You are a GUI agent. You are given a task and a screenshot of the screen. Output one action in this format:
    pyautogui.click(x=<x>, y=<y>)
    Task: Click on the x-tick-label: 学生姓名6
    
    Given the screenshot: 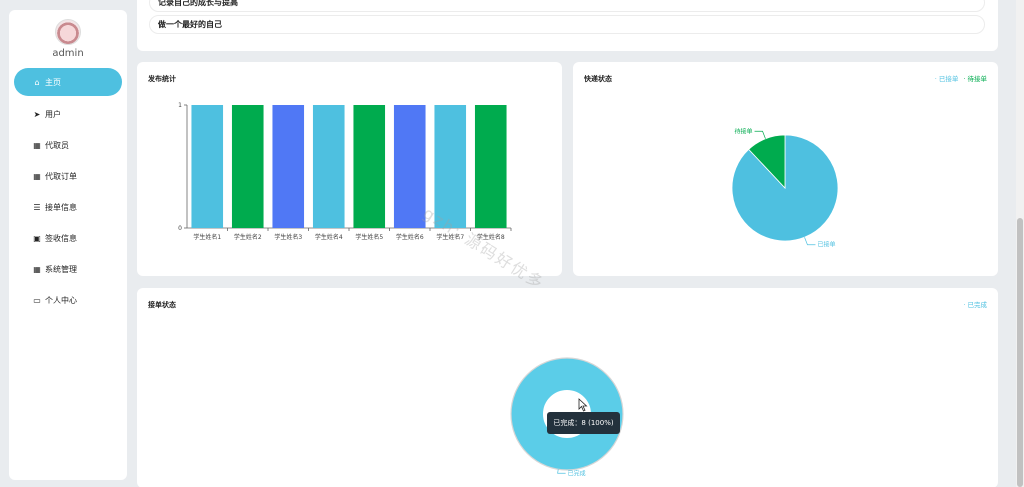 What is the action you would take?
    pyautogui.click(x=410, y=237)
    